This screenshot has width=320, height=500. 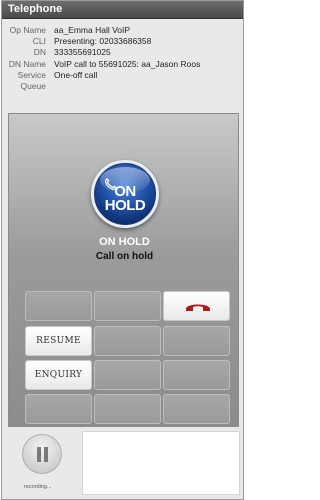 What do you see at coordinates (196, 375) in the screenshot?
I see `blank-button-r3c3` at bounding box center [196, 375].